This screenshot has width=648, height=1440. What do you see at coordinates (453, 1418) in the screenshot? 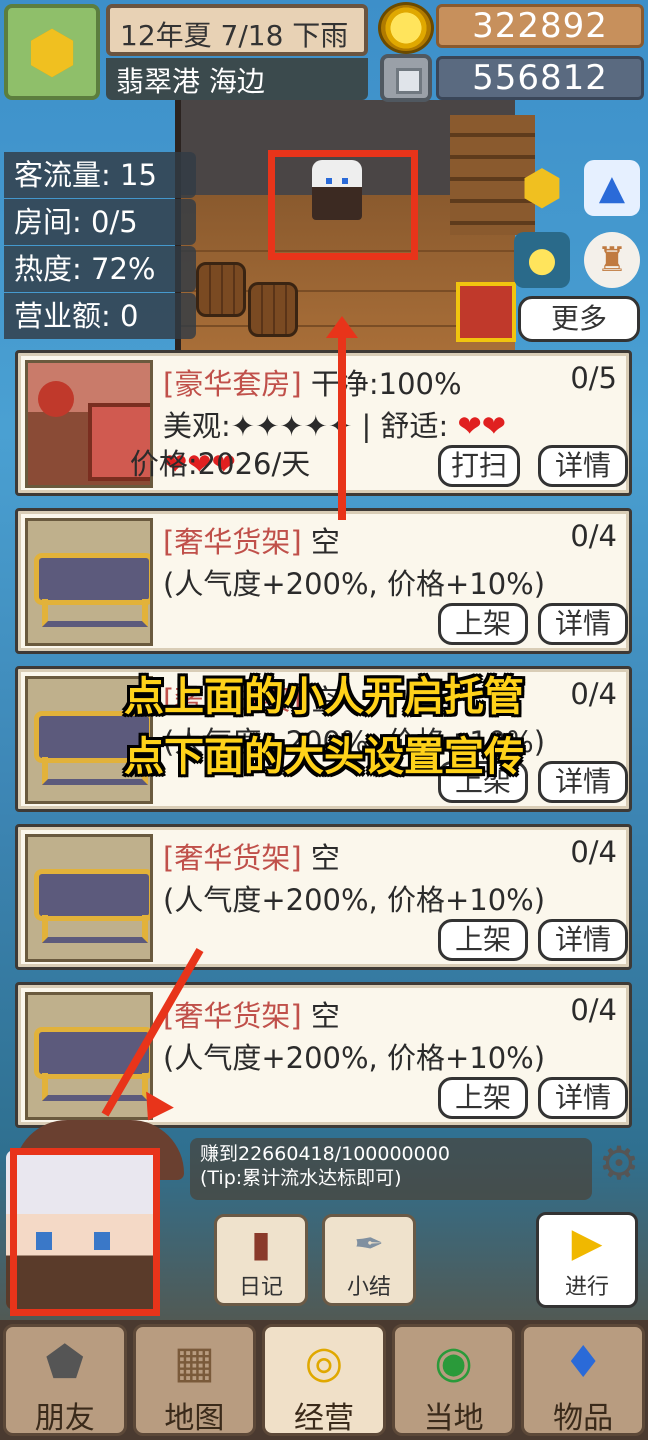
I see `tab-local-label: 当地` at bounding box center [453, 1418].